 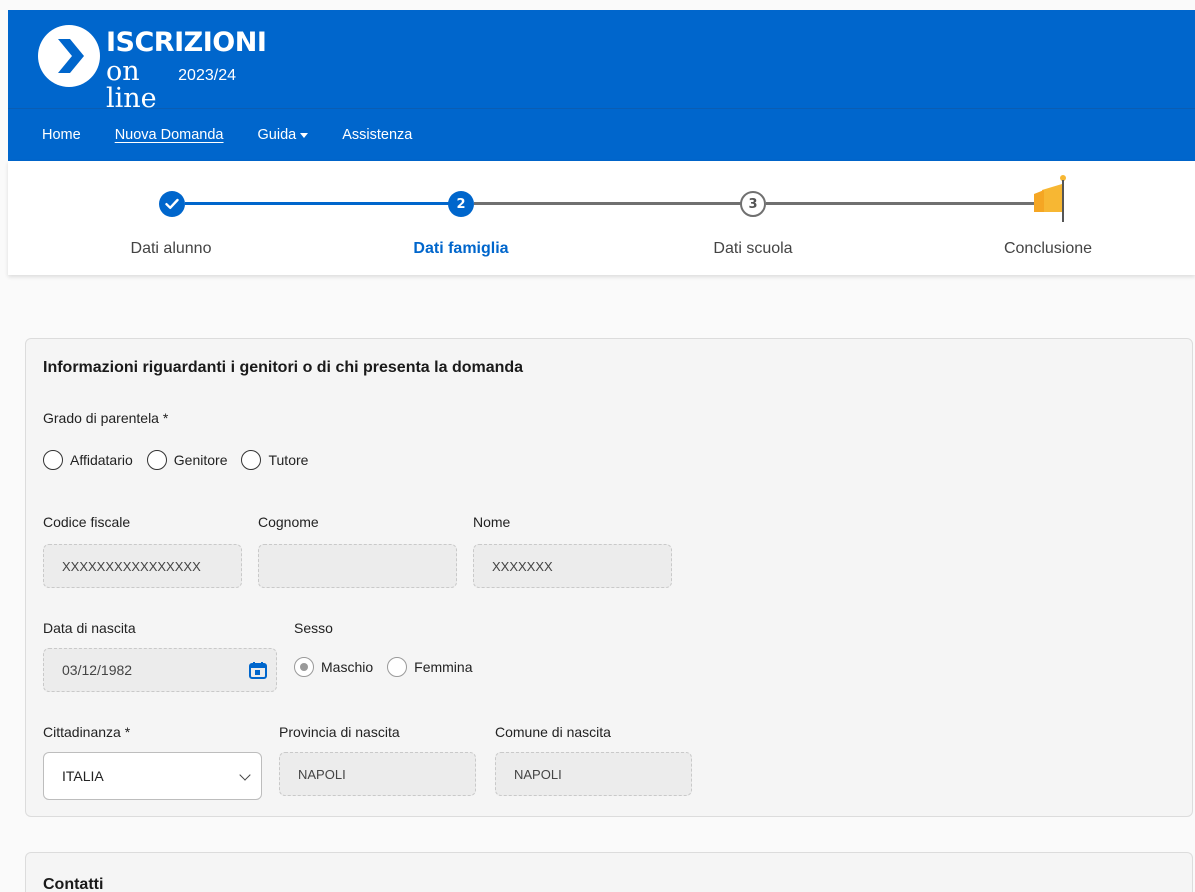 I want to click on logo-subtitle: on line, so click(x=131, y=85).